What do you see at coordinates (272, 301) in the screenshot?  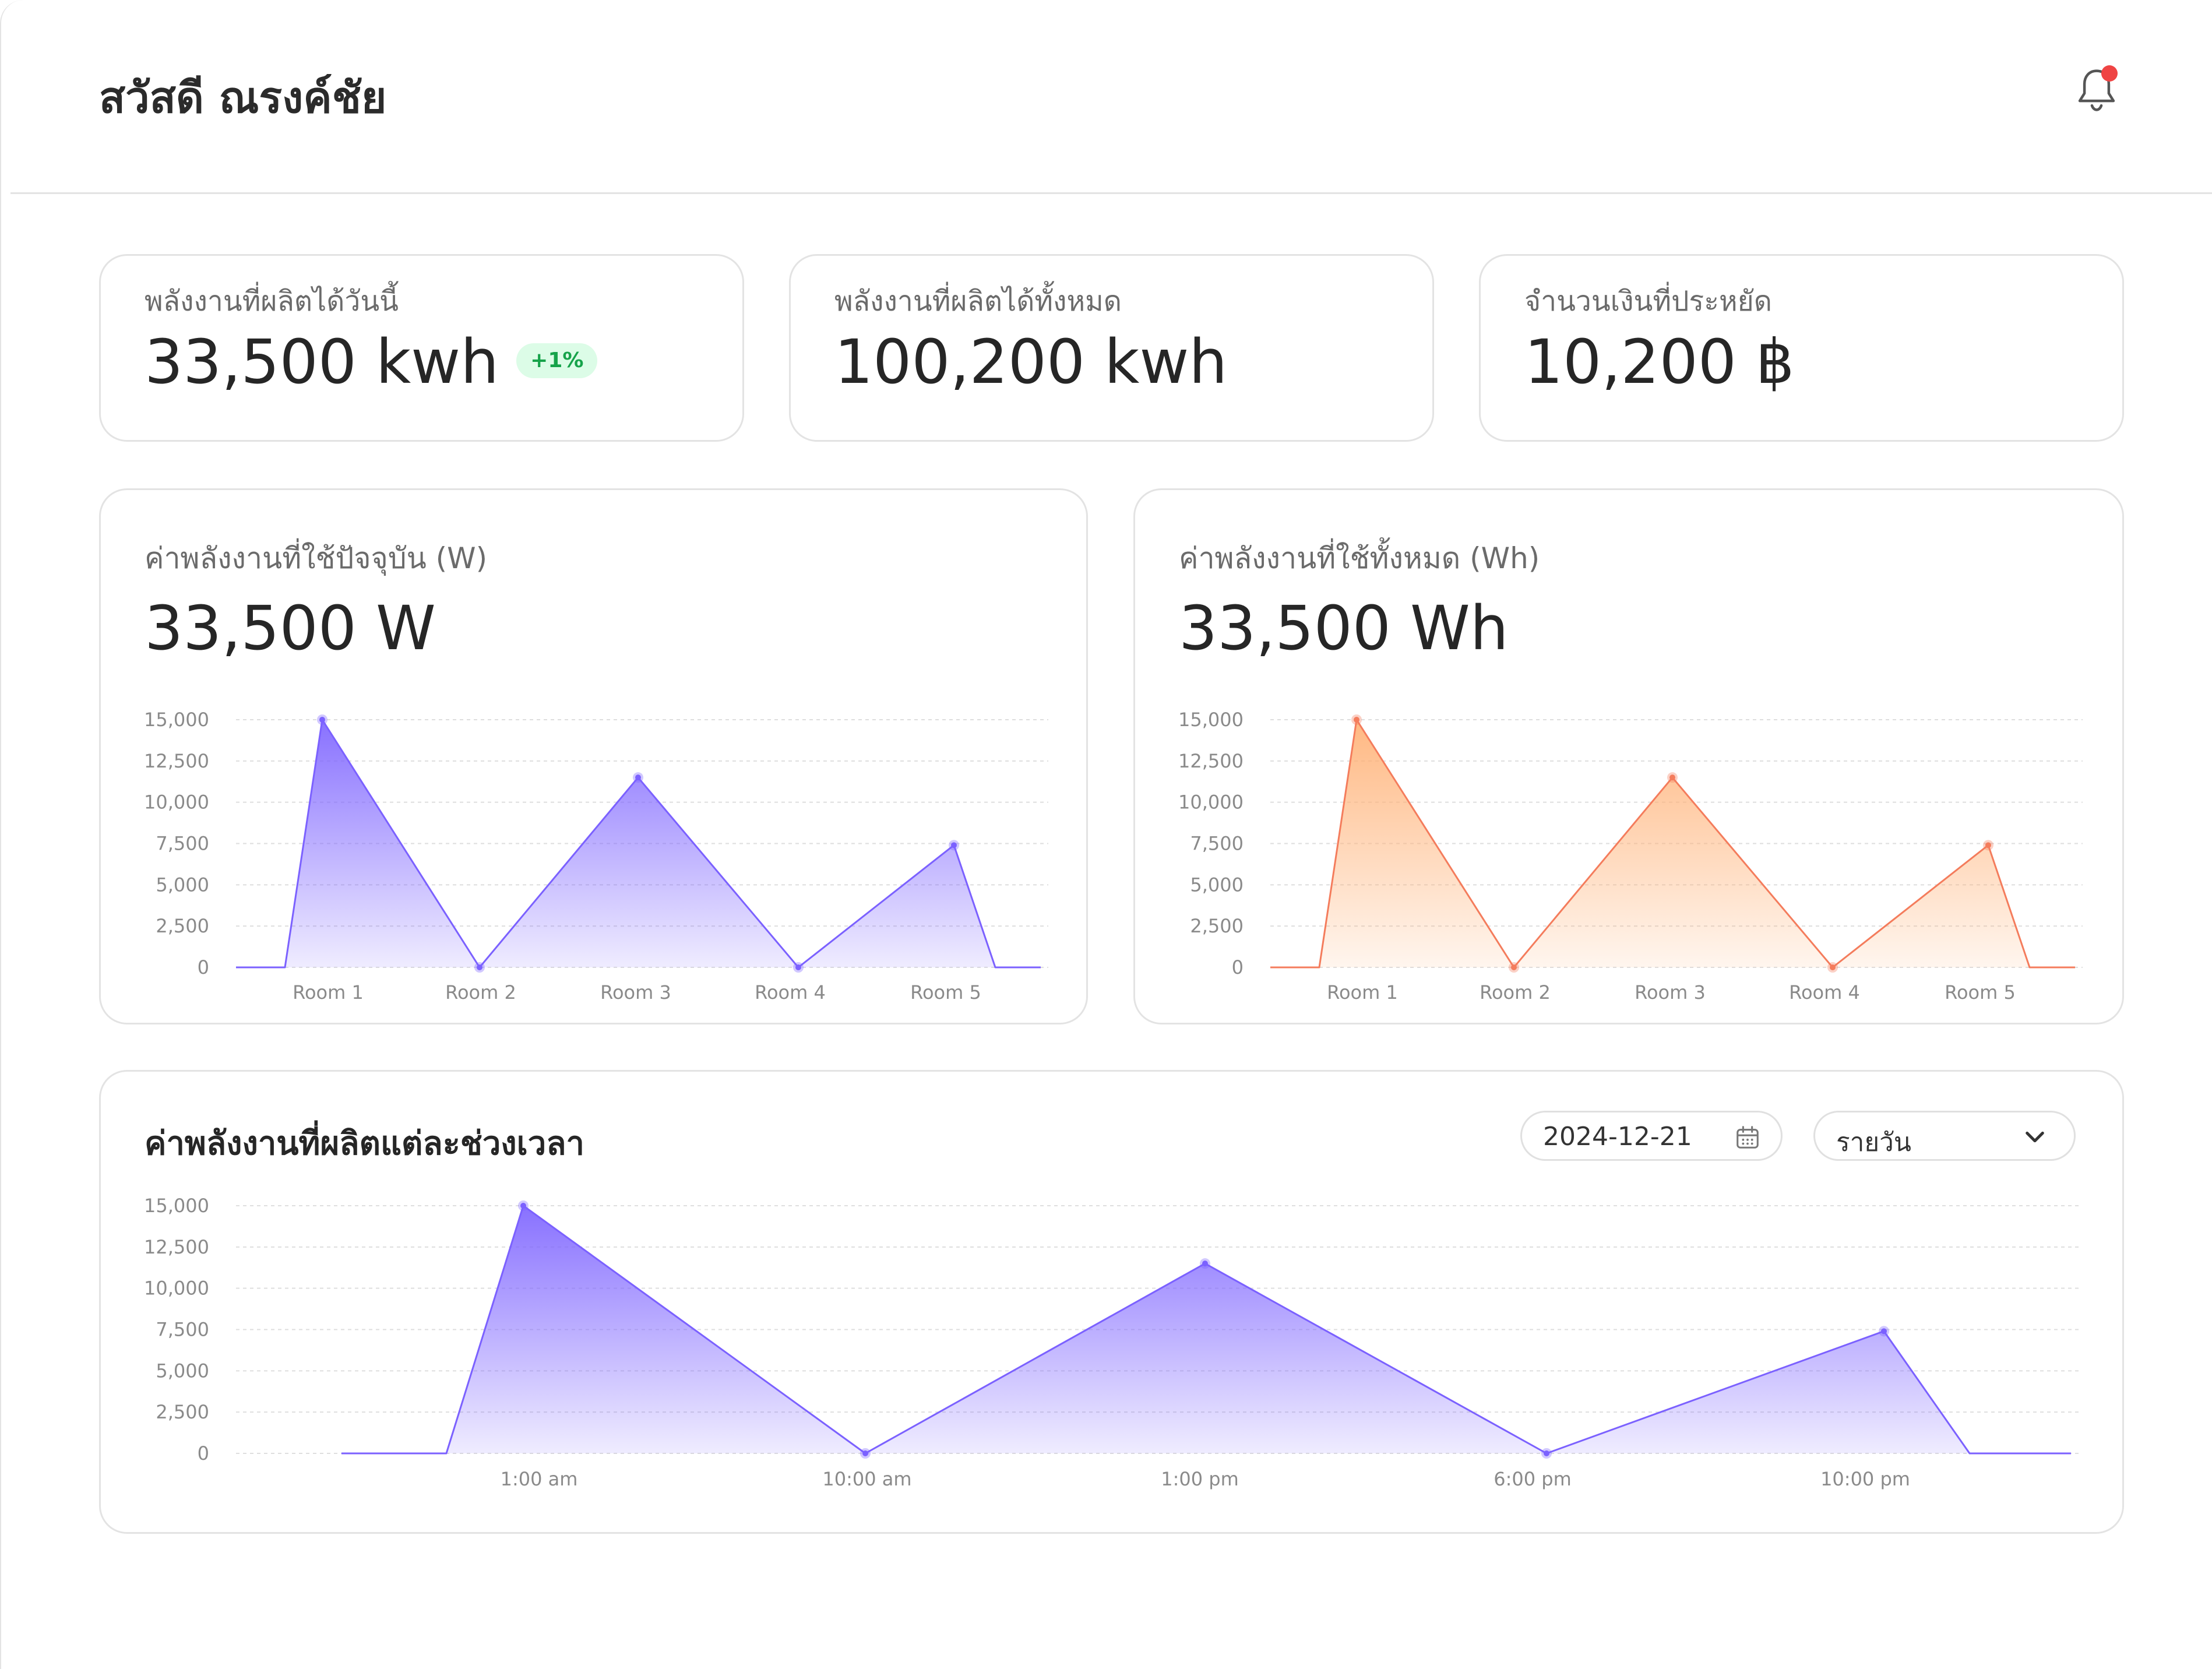 I see `stat-label: พลังงานที่ผลิตได้วันนี้` at bounding box center [272, 301].